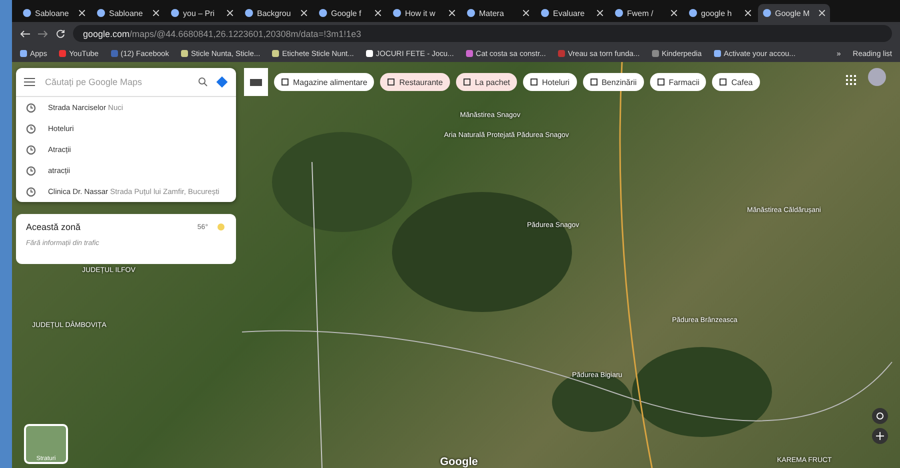  I want to click on plus-icon, so click(880, 436).